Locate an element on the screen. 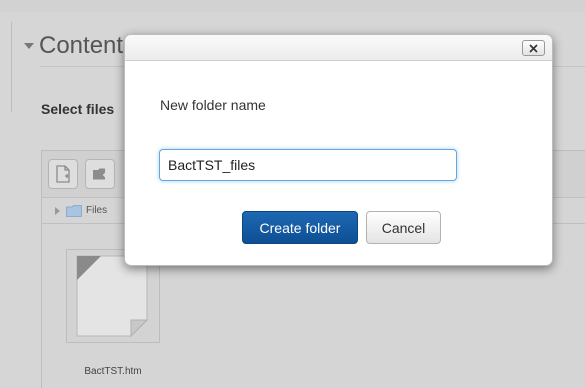 This screenshot has width=585, height=388. content-section-header: Content is located at coordinates (73, 46).